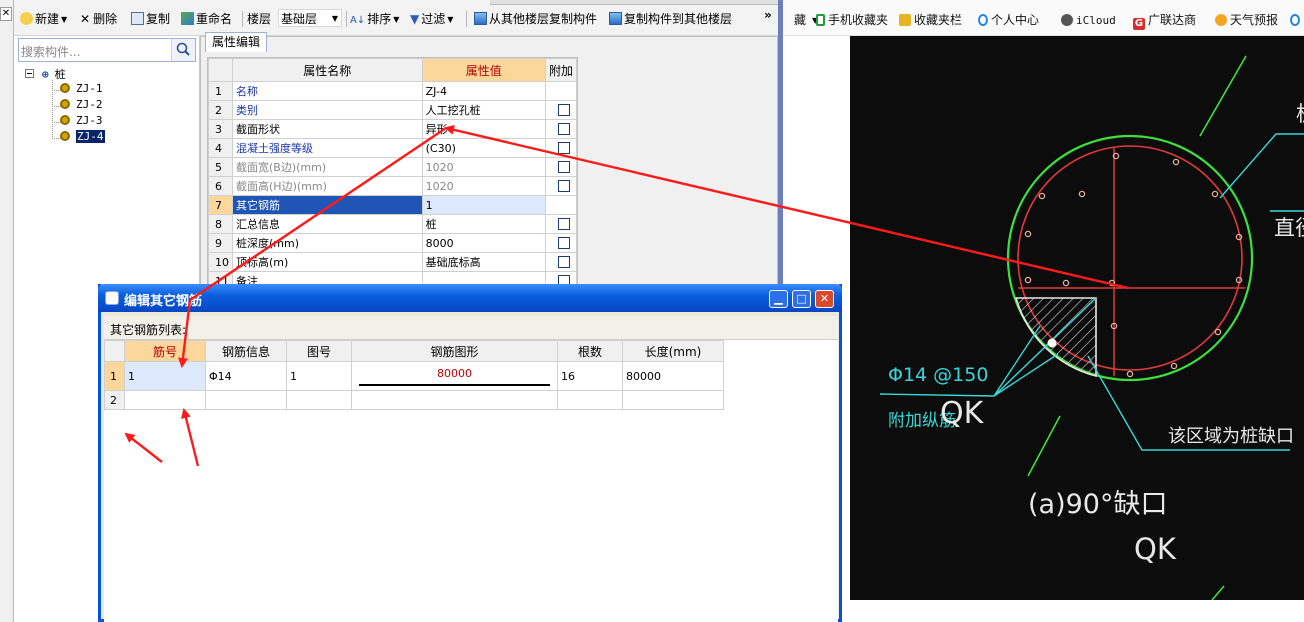 The height and width of the screenshot is (622, 1304). I want to click on bar-no-cell, so click(165, 400).